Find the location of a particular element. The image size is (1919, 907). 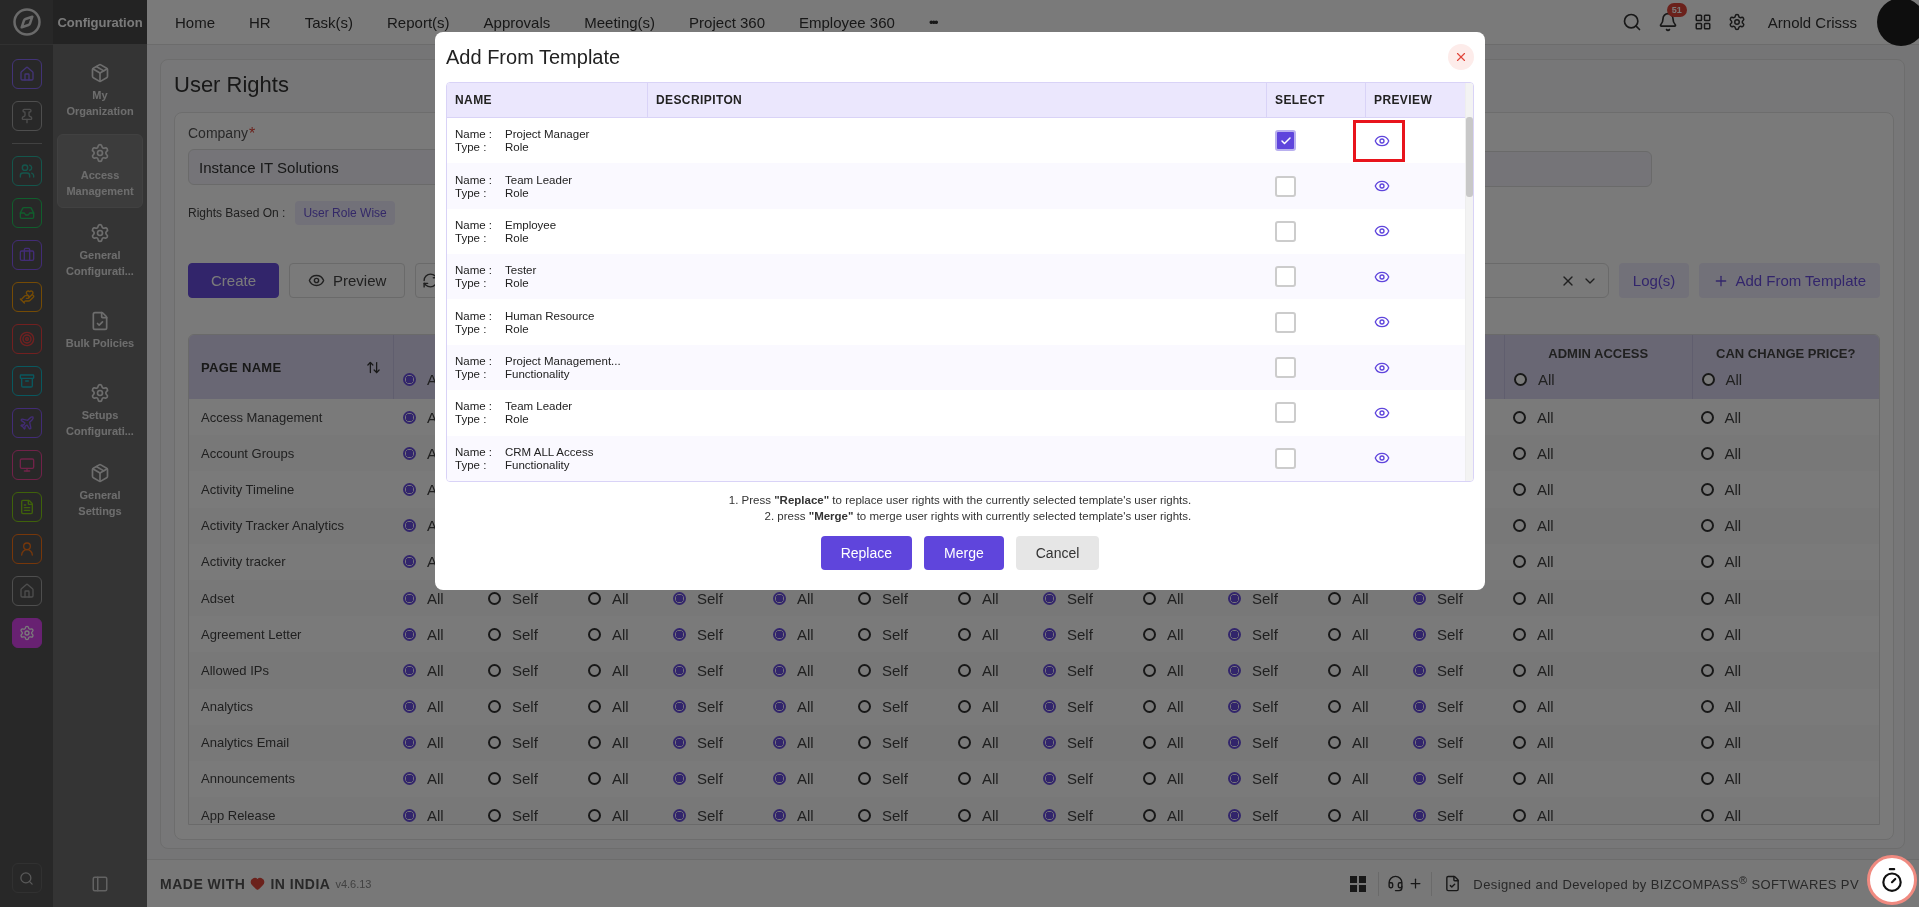

page-name: App Release is located at coordinates (238, 815).